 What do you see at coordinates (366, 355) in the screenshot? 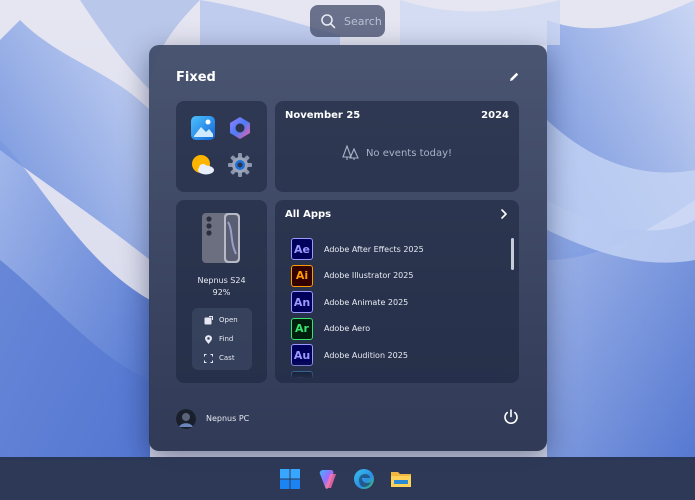
I see `app-name: Adobe Audition 2025` at bounding box center [366, 355].